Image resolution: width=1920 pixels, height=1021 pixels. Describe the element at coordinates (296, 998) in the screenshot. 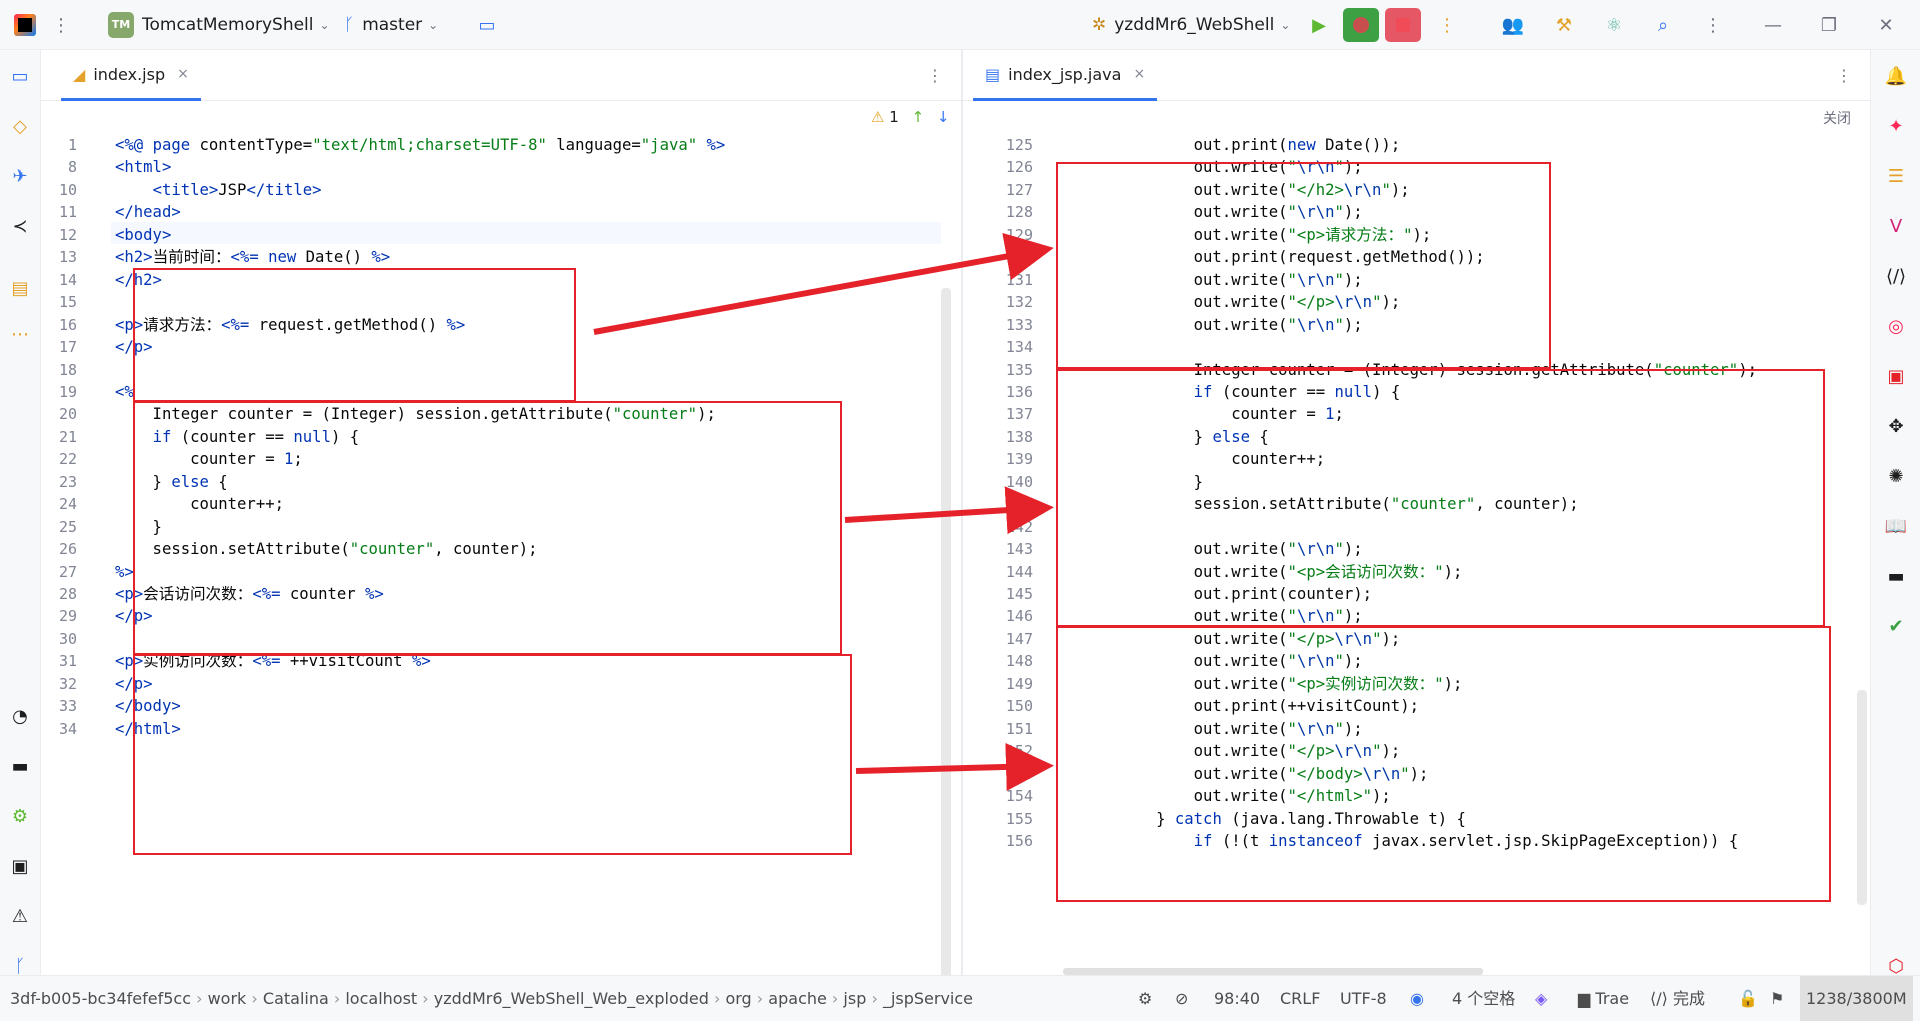

I see `breadcrumb-item: Catalina` at that location.